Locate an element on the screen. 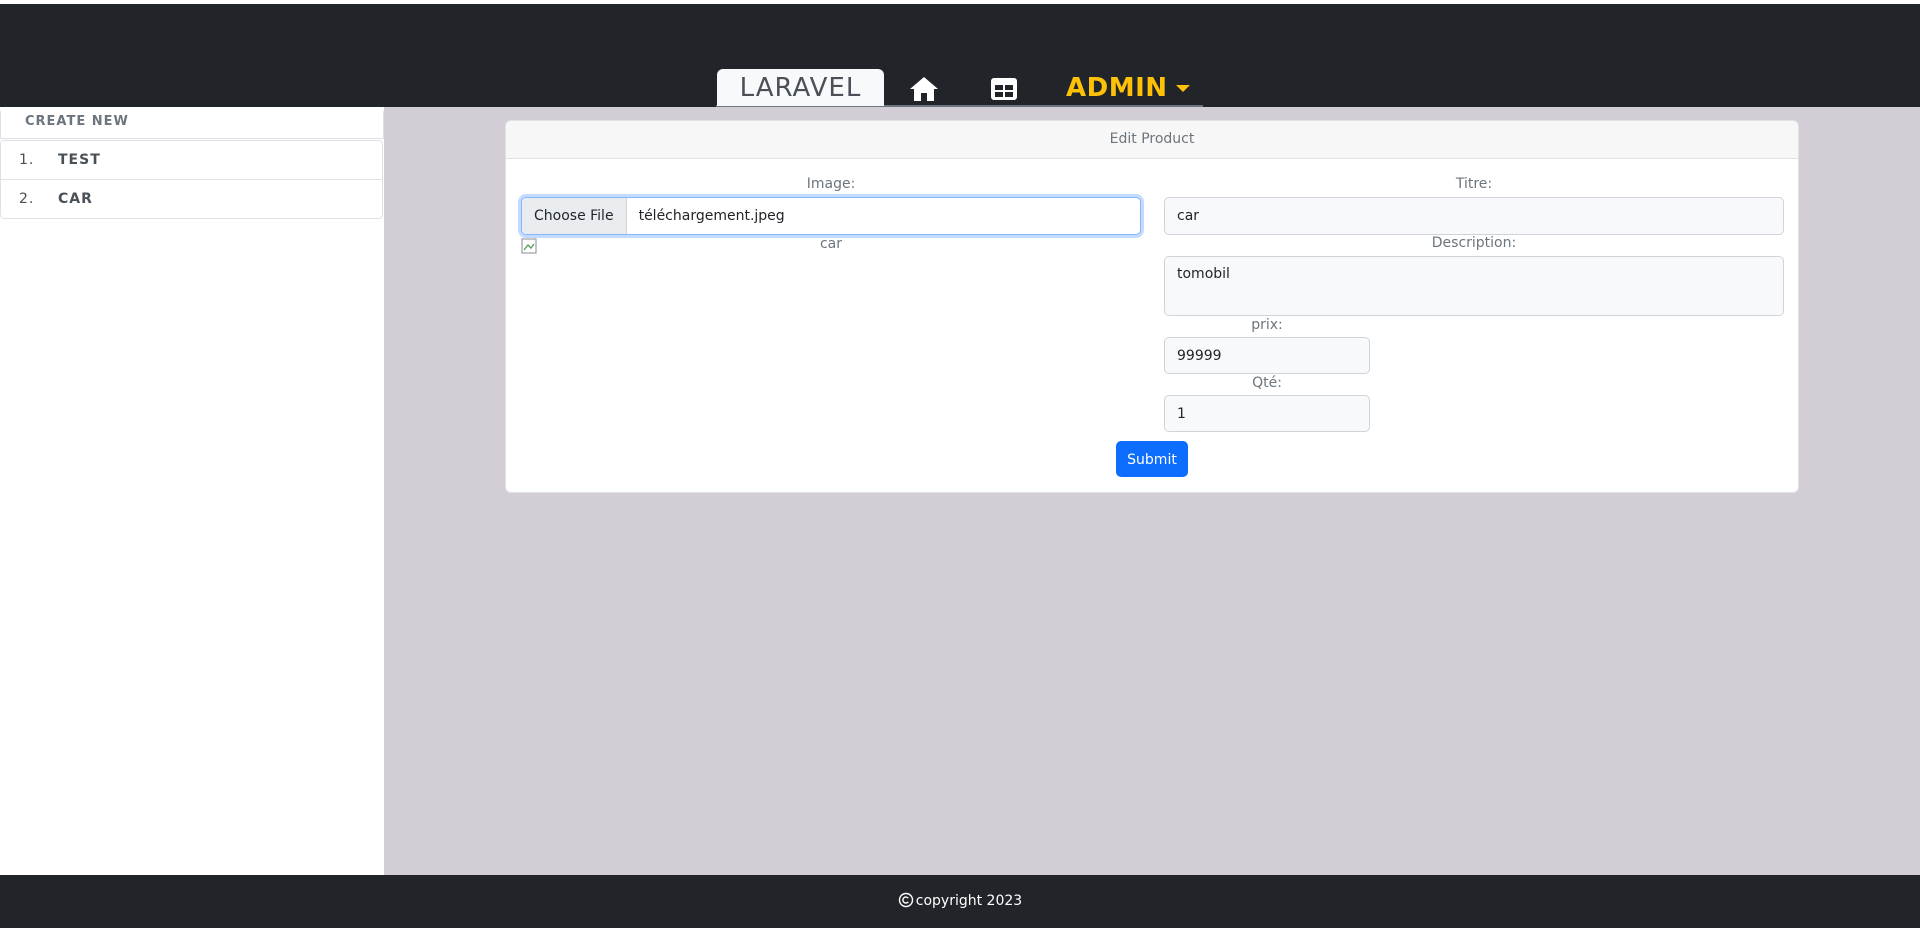 This screenshot has height=928, width=1920. image-alt-text: car is located at coordinates (831, 244).